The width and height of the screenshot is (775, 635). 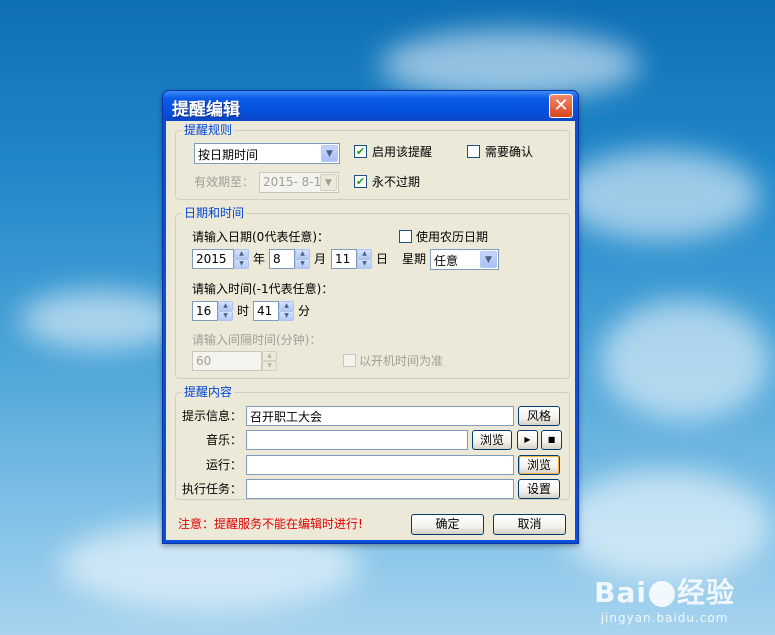 What do you see at coordinates (260, 237) in the screenshot?
I see `date-prompt-label: 请输入日期(0代表任意)：` at bounding box center [260, 237].